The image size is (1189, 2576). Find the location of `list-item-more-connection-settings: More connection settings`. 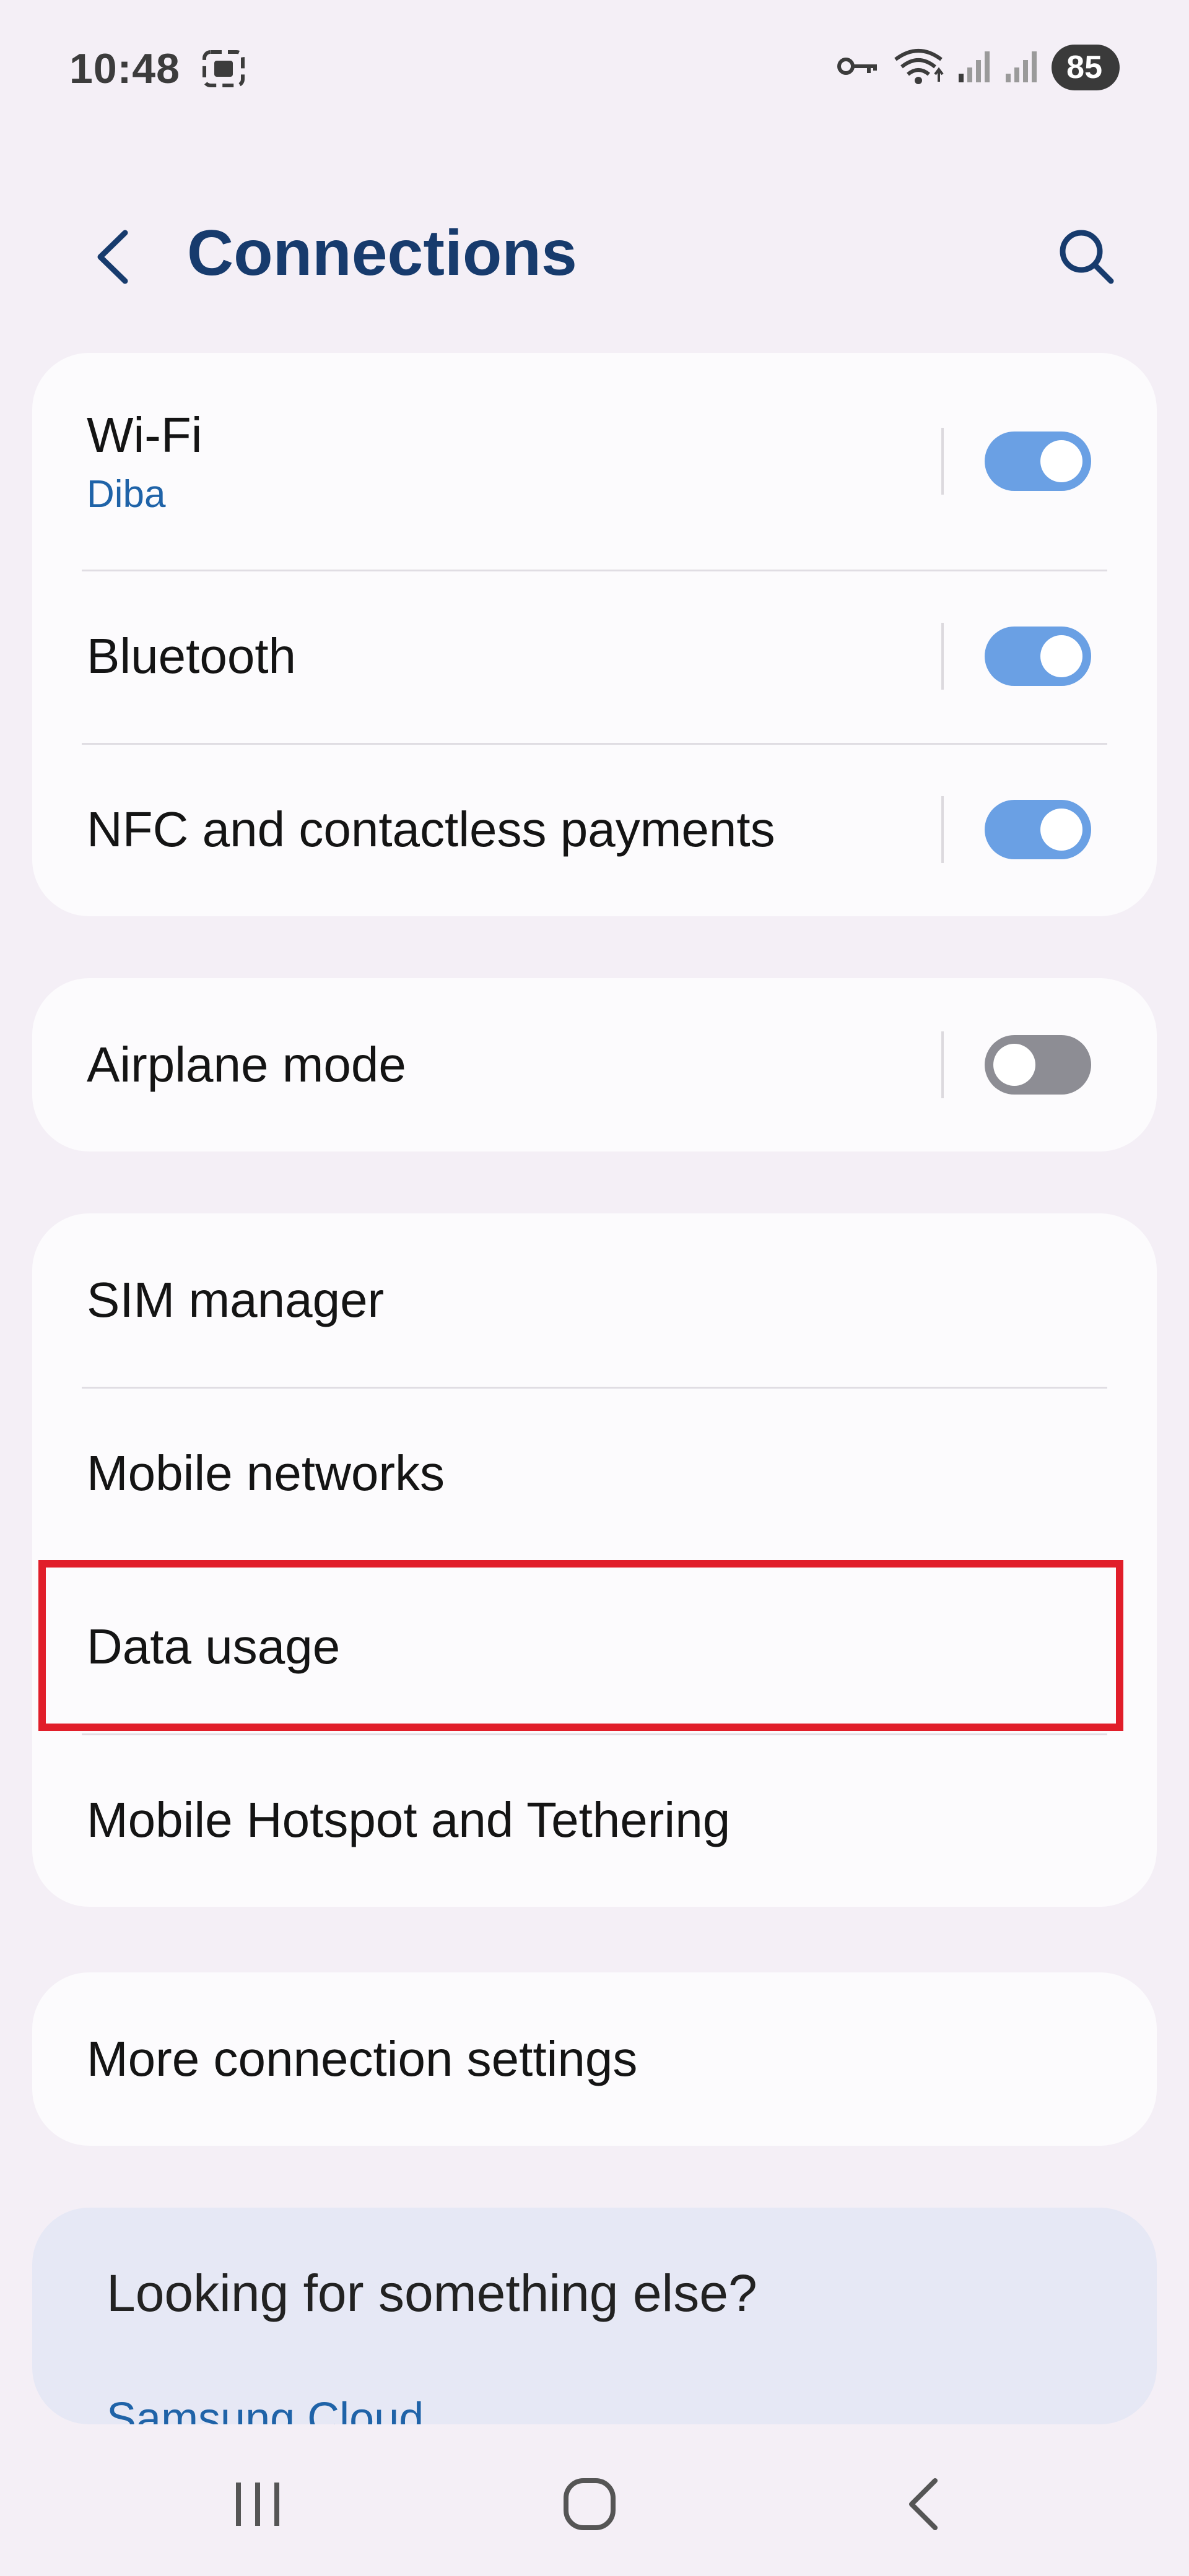

list-item-more-connection-settings: More connection settings is located at coordinates (594, 2059).